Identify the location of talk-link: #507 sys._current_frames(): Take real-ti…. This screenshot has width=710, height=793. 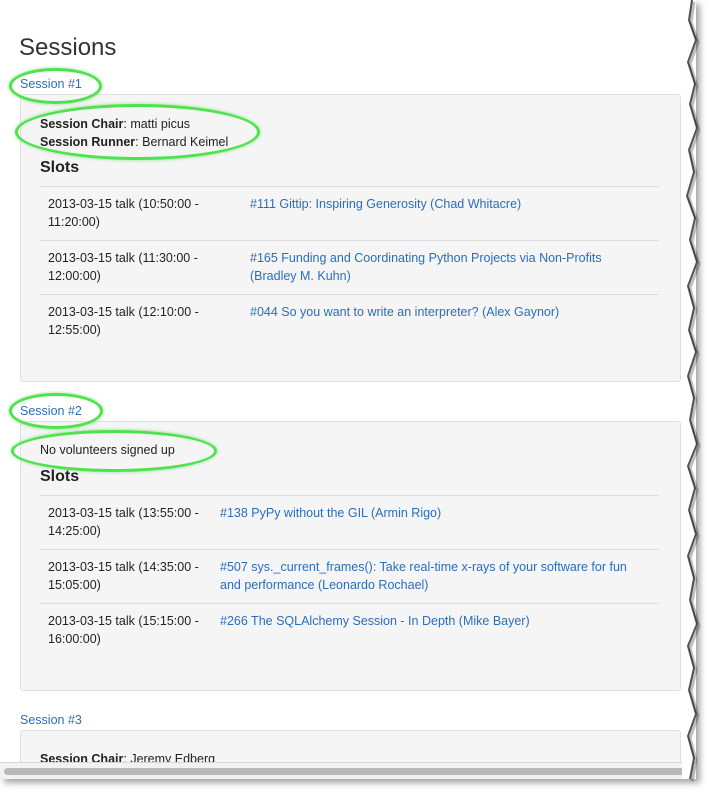
(423, 576).